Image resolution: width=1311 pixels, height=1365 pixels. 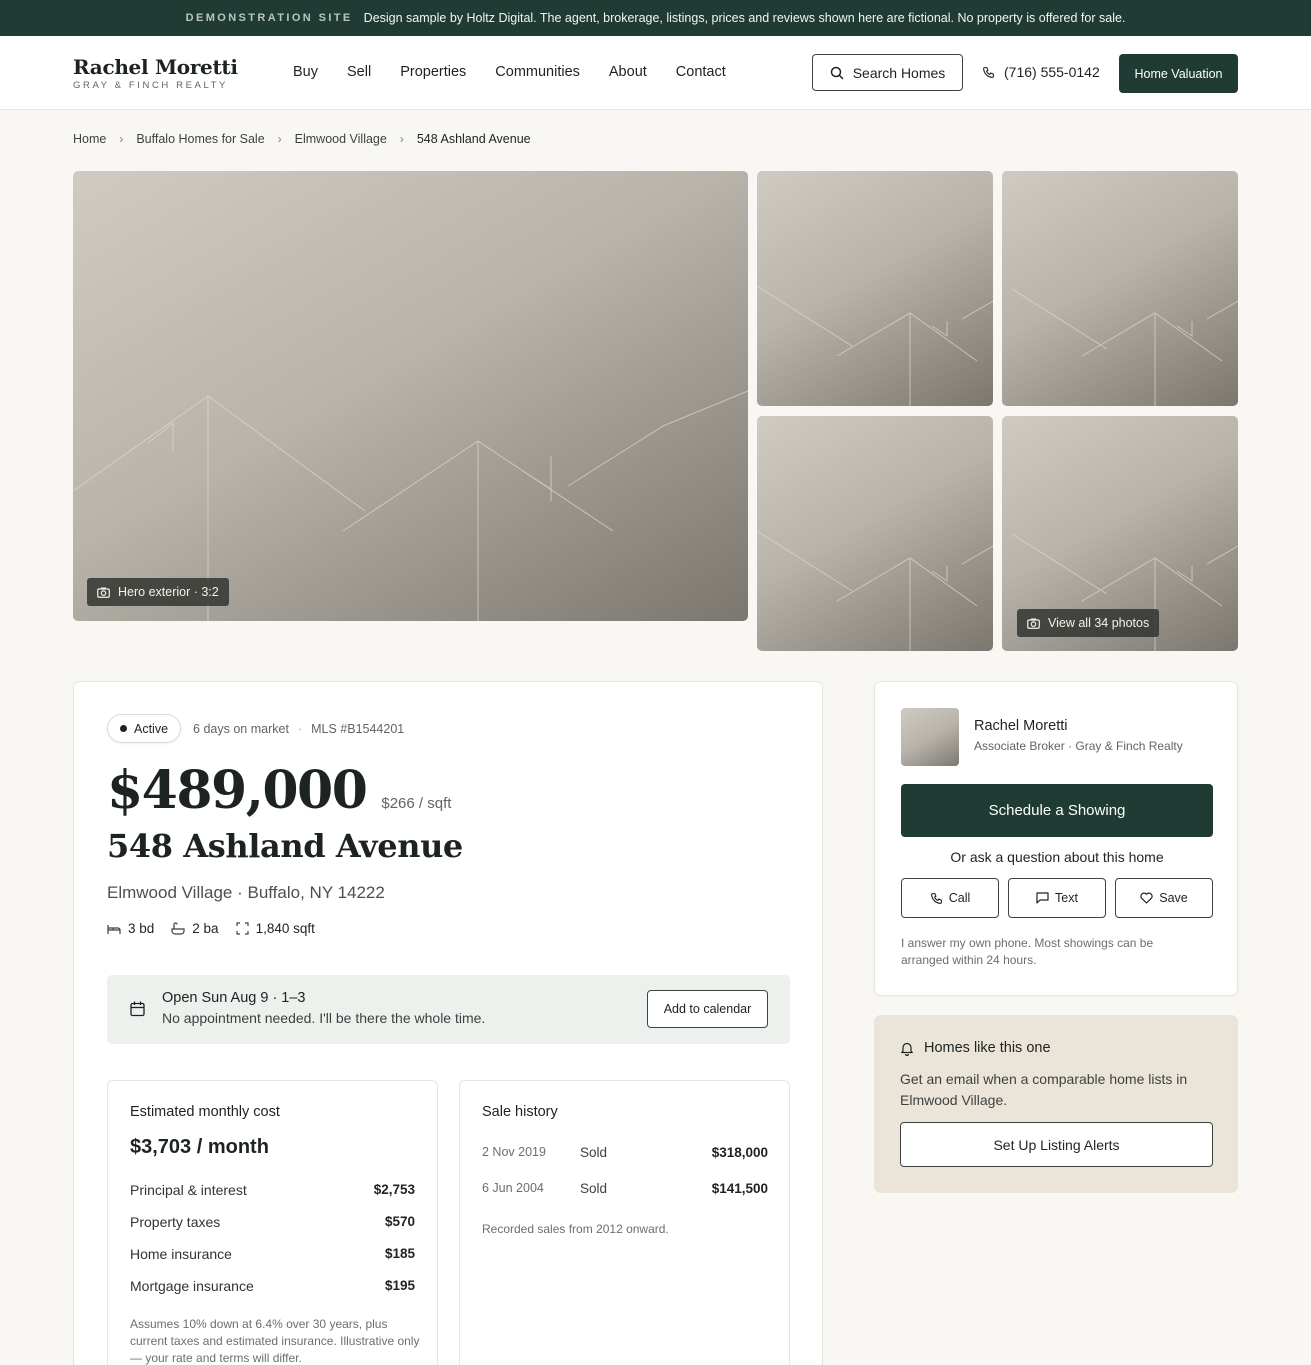 I want to click on camera-icon, so click(x=1033, y=623).